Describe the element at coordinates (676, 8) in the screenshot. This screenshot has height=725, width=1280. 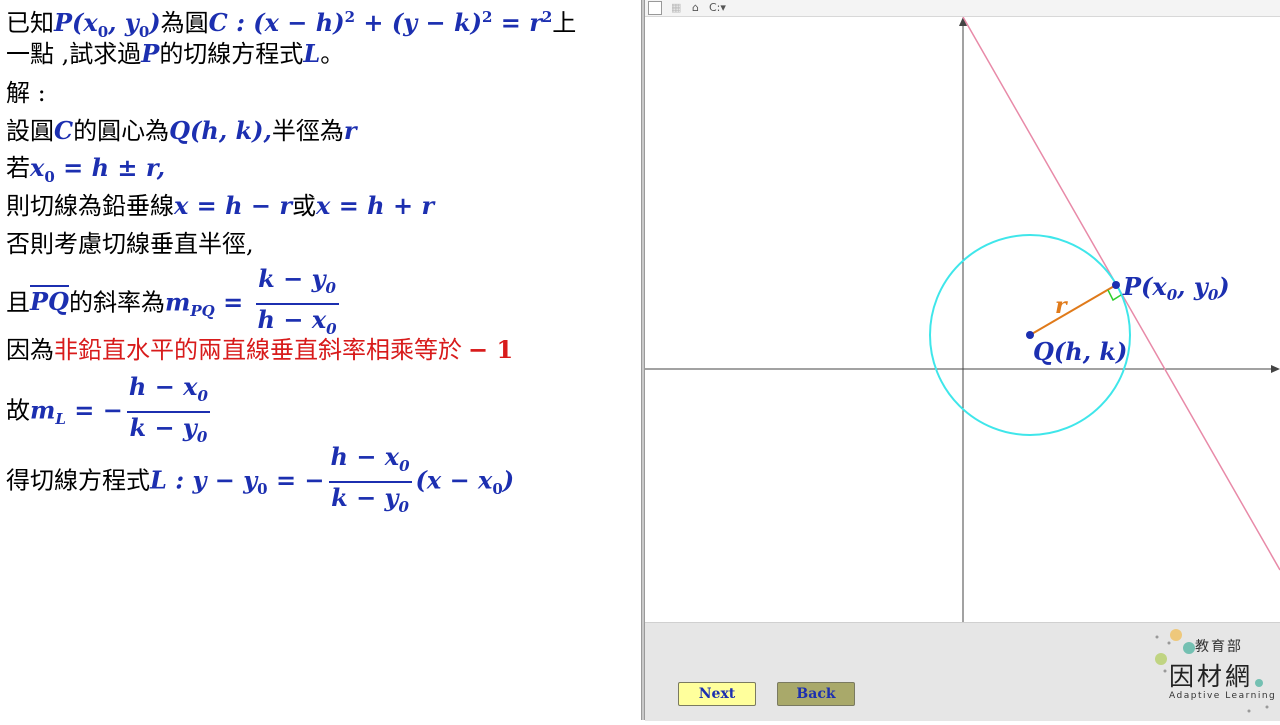
I see `grid-icon: ▦` at that location.